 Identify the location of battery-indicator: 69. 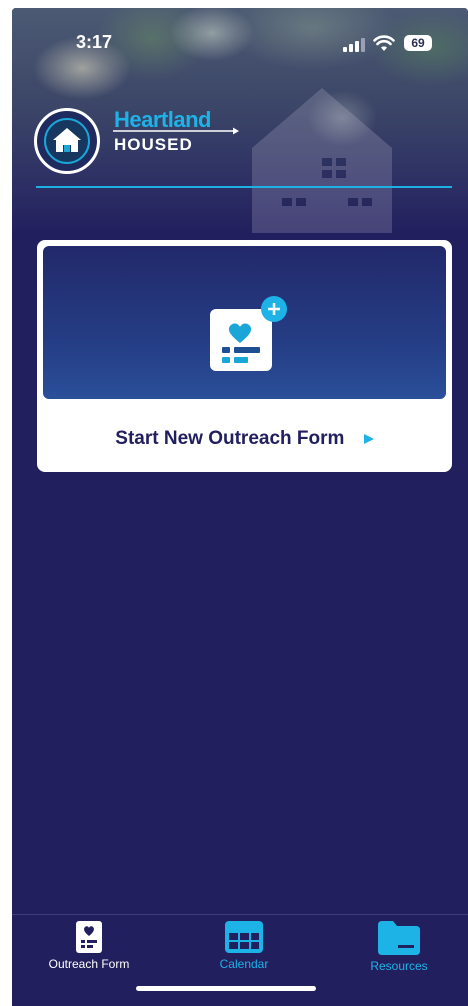
(418, 43).